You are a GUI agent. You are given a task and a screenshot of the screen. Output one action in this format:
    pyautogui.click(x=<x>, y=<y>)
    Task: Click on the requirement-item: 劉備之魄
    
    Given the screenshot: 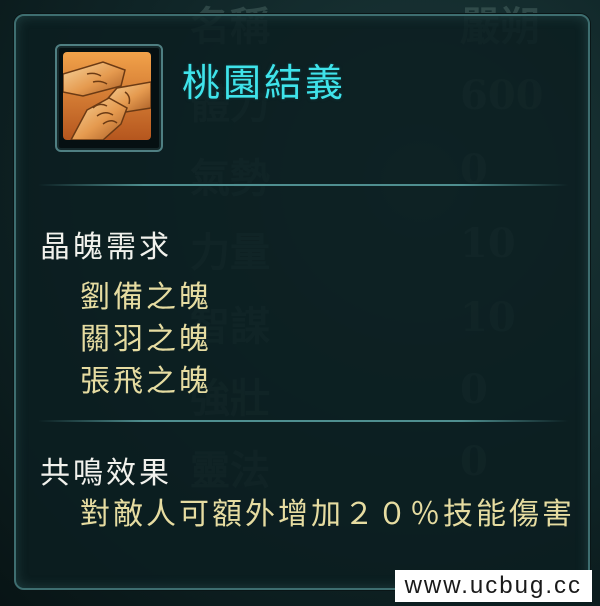 What is the action you would take?
    pyautogui.click(x=146, y=297)
    